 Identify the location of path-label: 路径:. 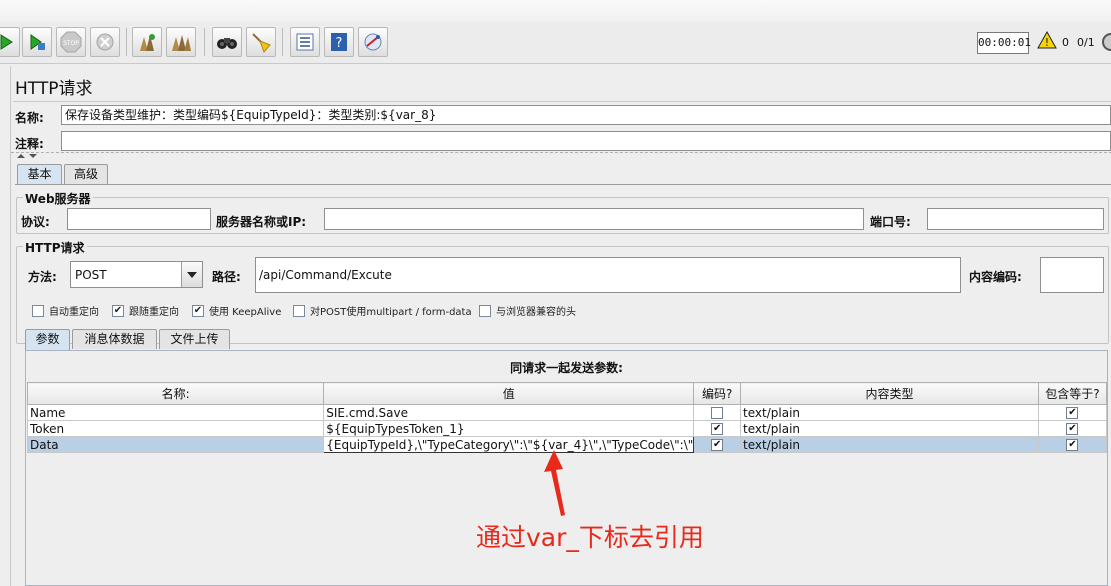
(226, 277).